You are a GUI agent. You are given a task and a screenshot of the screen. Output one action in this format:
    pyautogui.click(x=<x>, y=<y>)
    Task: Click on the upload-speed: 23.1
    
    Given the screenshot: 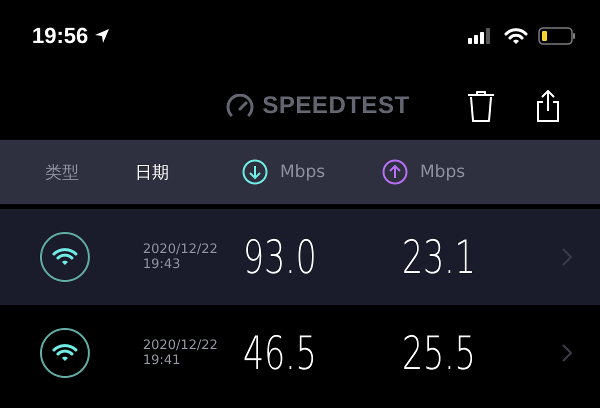 What is the action you would take?
    pyautogui.click(x=439, y=257)
    